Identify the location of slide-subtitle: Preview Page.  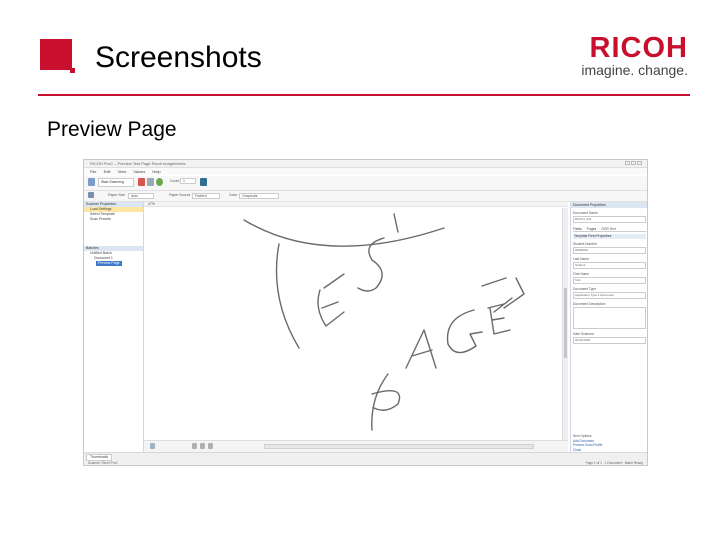
(112, 129).